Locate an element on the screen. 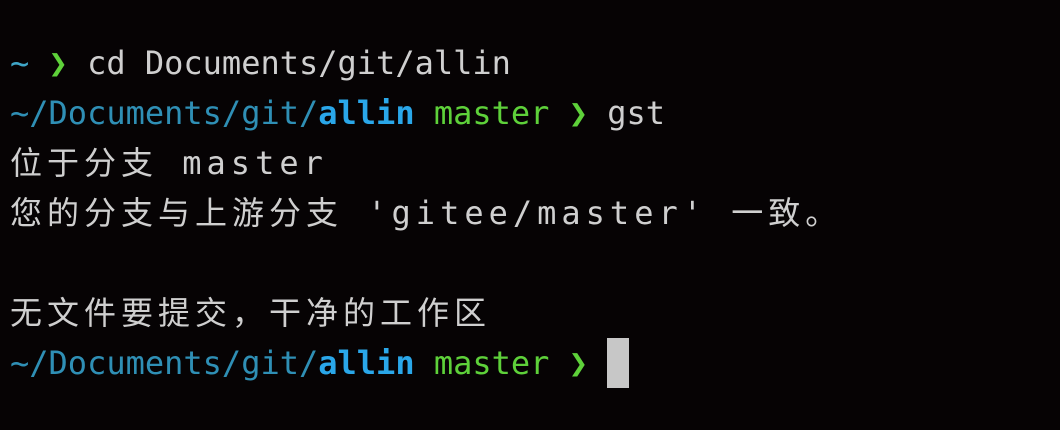 Image resolution: width=1060 pixels, height=430 pixels. command-text: cd Documents/git/allin is located at coordinates (299, 63).